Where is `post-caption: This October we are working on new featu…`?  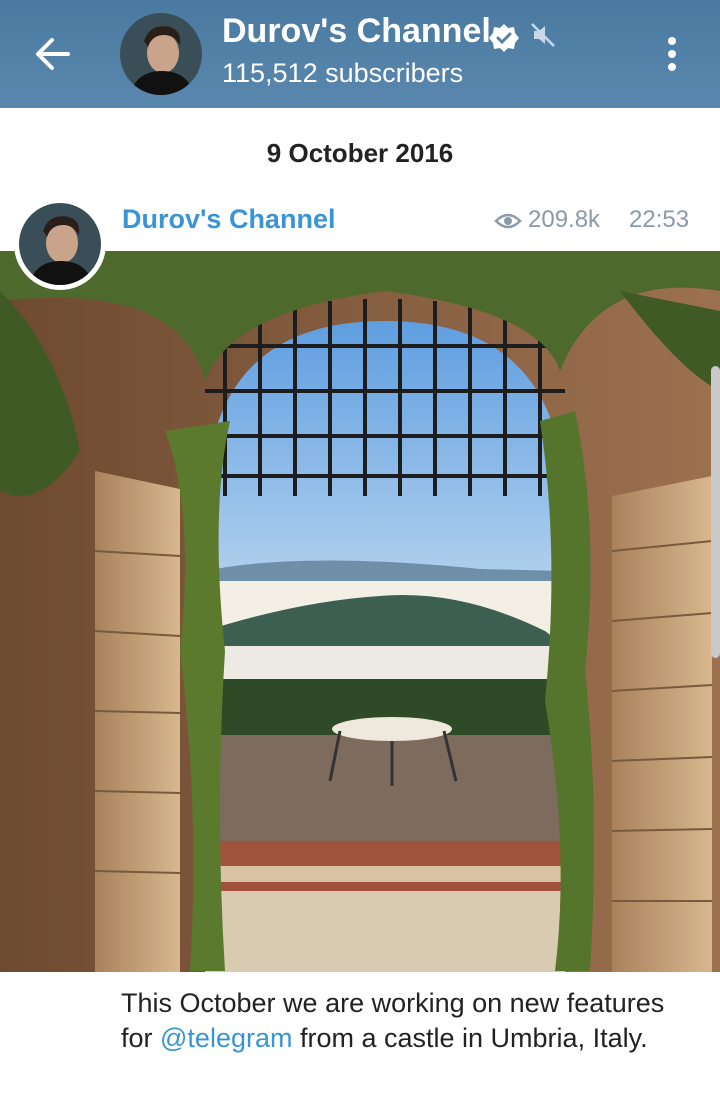 post-caption: This October we are working on new featu… is located at coordinates (401, 1021).